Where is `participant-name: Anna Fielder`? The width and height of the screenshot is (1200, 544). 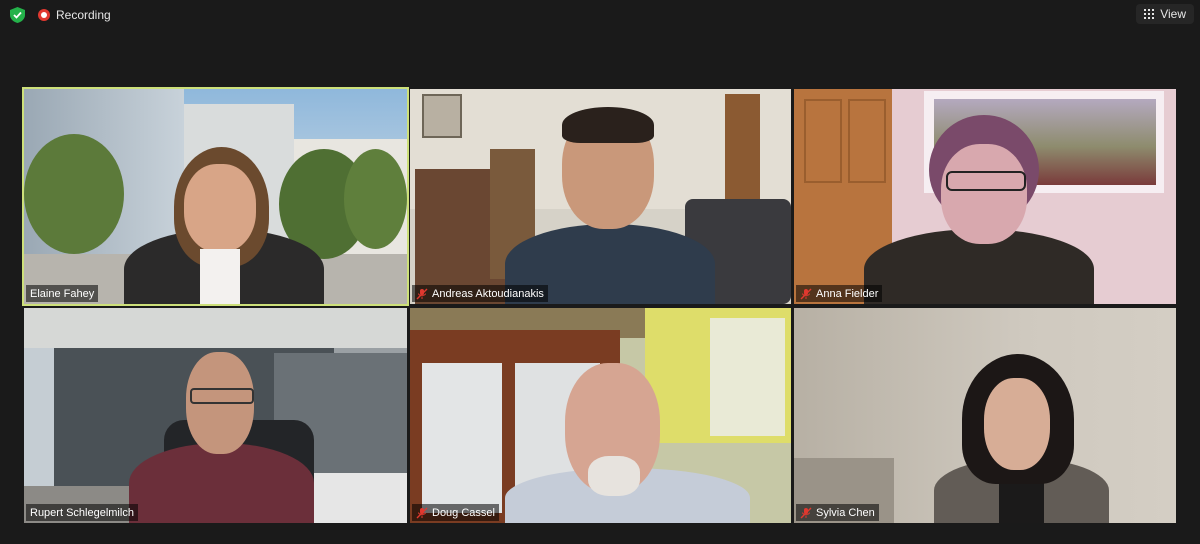 participant-name: Anna Fielder is located at coordinates (847, 293).